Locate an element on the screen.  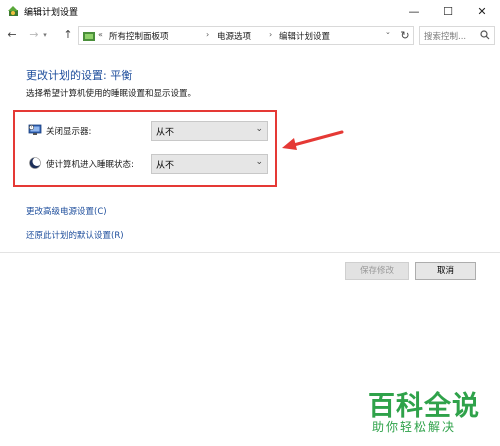
red-arrow-annotation is located at coordinates (313, 140).